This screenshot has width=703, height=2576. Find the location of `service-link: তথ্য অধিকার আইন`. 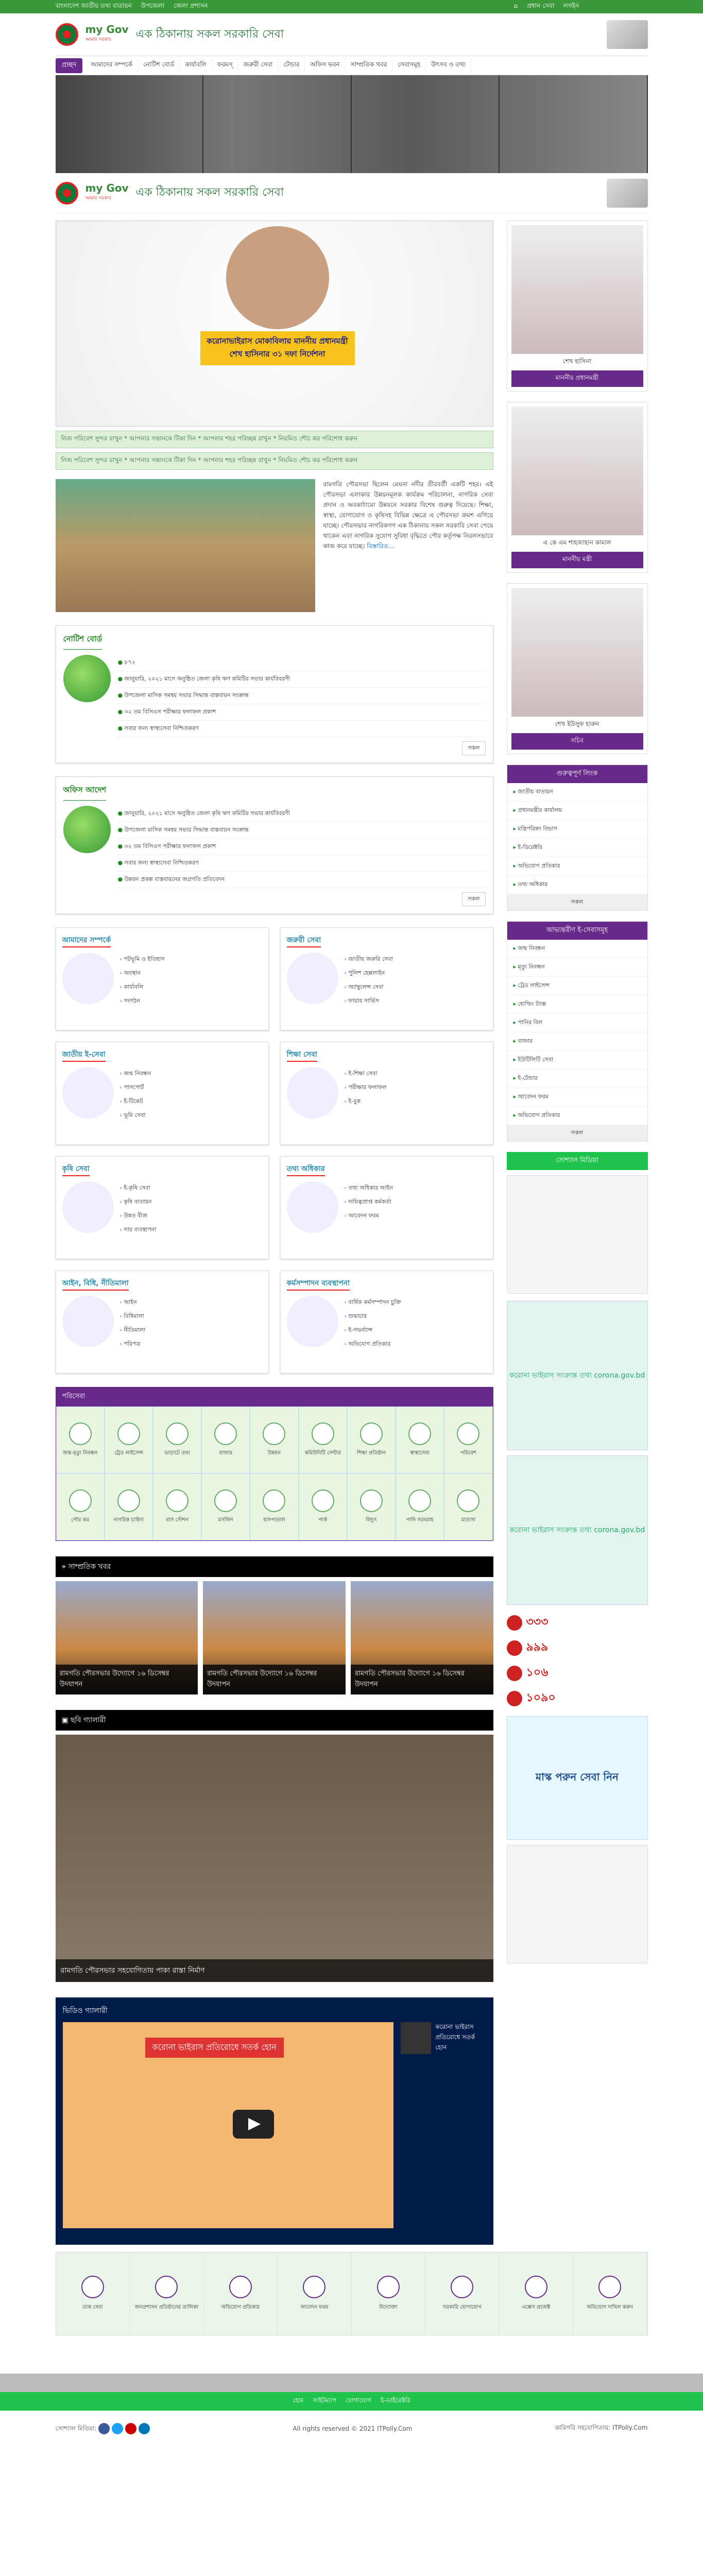

service-link: তথ্য অধিকার আইন is located at coordinates (368, 1188).